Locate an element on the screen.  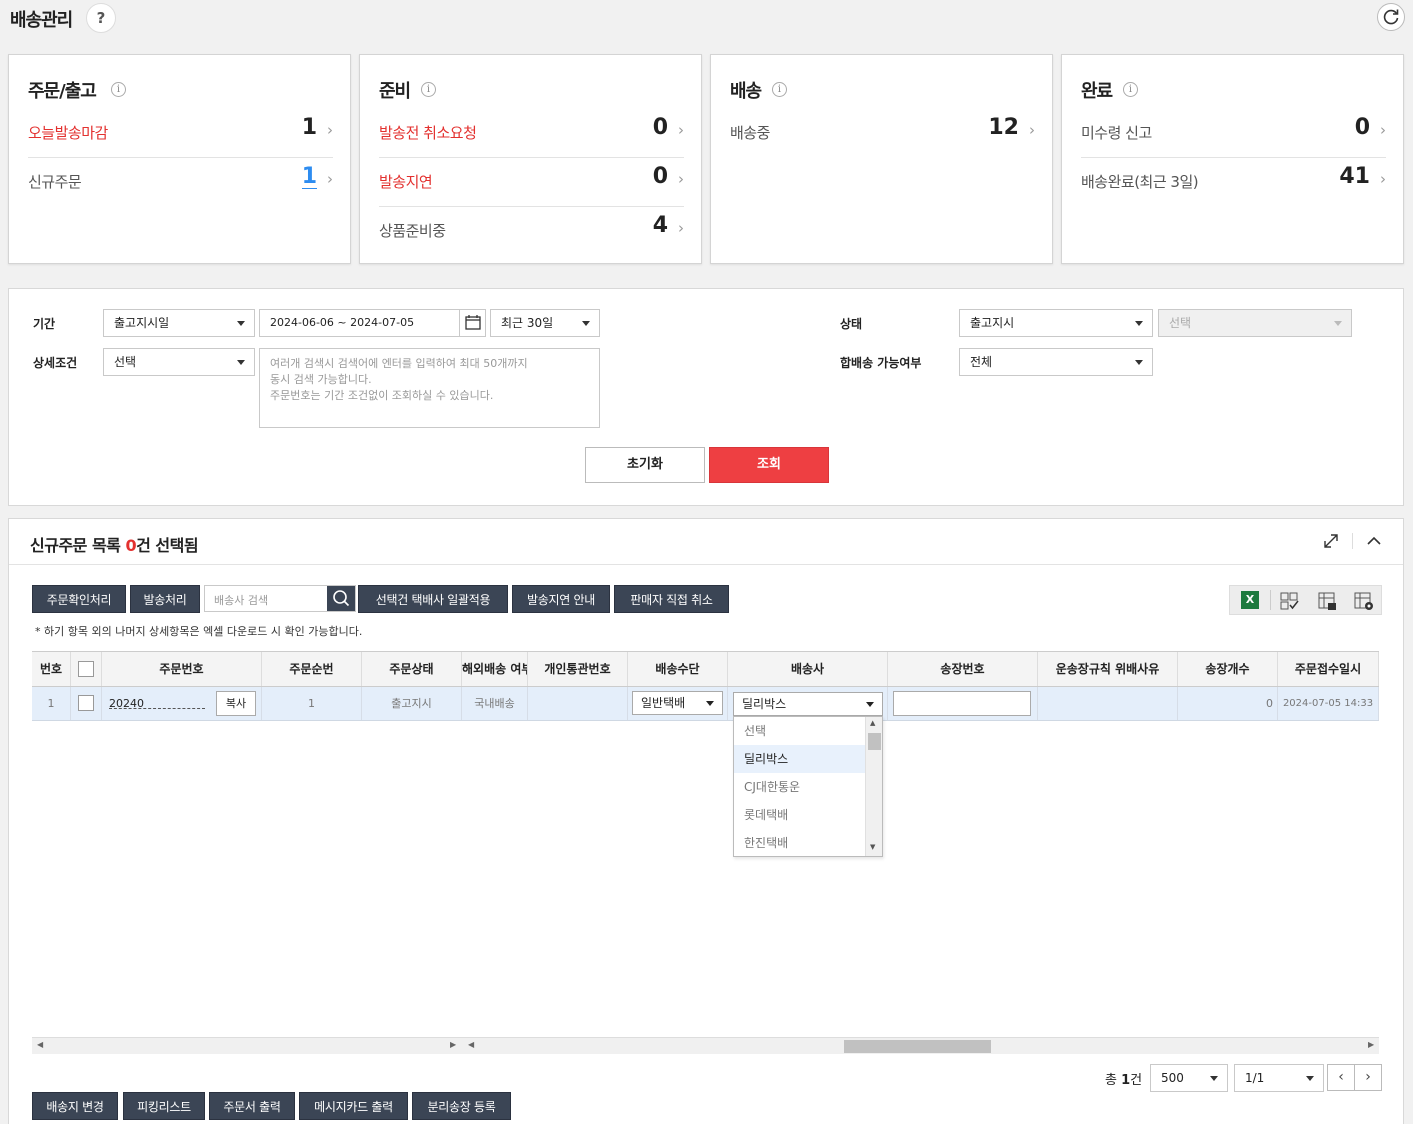
ship-button: 발송처리 is located at coordinates (165, 599).